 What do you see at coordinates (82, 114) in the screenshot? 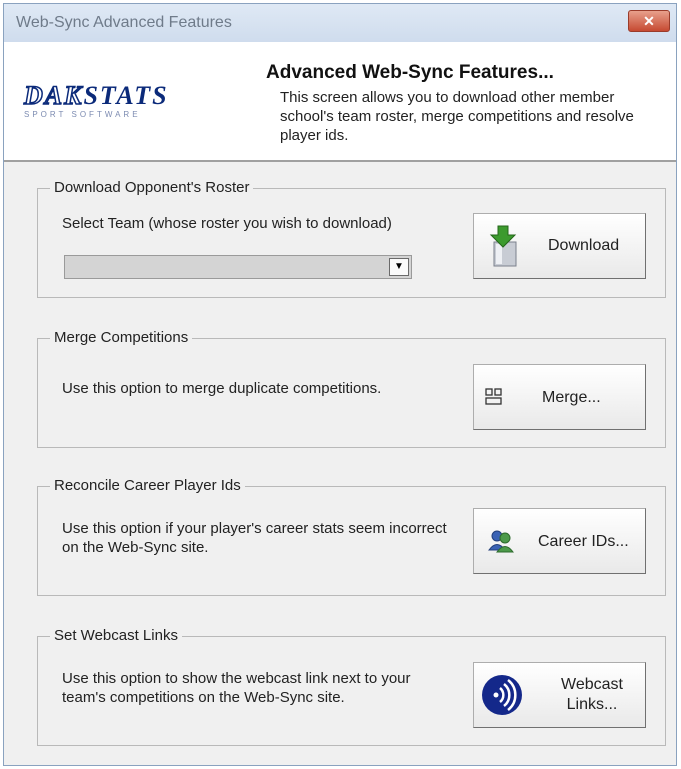
I see `logo-subtext: SPORT SOFTWARE` at bounding box center [82, 114].